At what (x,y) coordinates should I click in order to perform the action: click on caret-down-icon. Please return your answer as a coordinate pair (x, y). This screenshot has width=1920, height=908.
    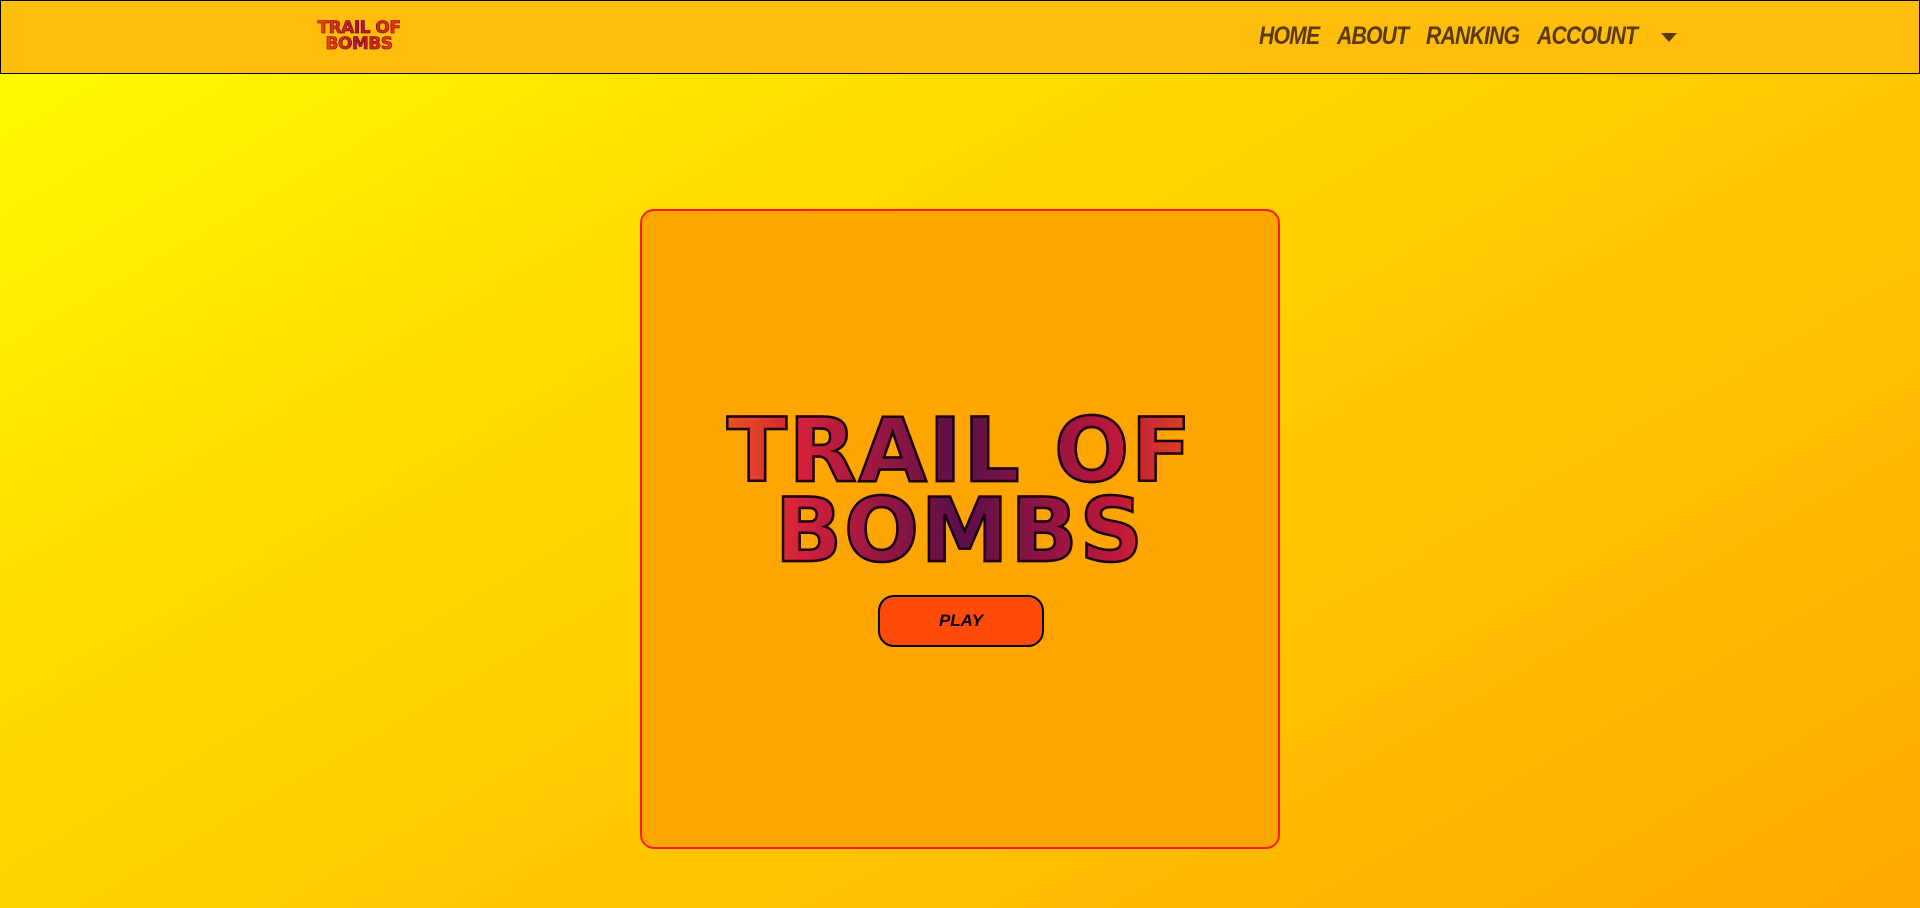
    Looking at the image, I should click on (1668, 37).